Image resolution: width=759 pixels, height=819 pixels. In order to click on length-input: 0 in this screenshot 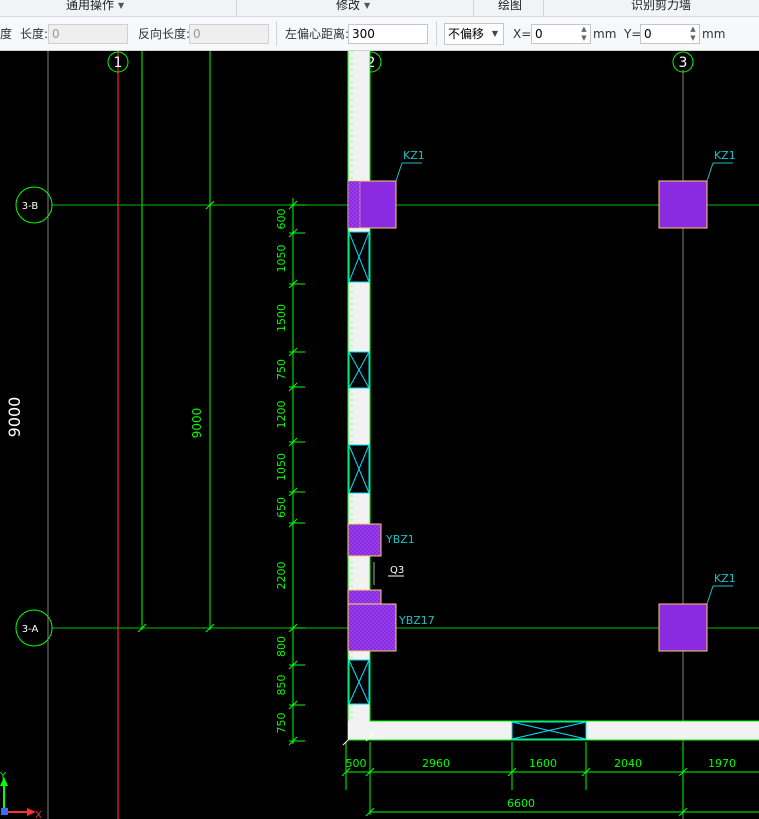, I will do `click(88, 34)`.